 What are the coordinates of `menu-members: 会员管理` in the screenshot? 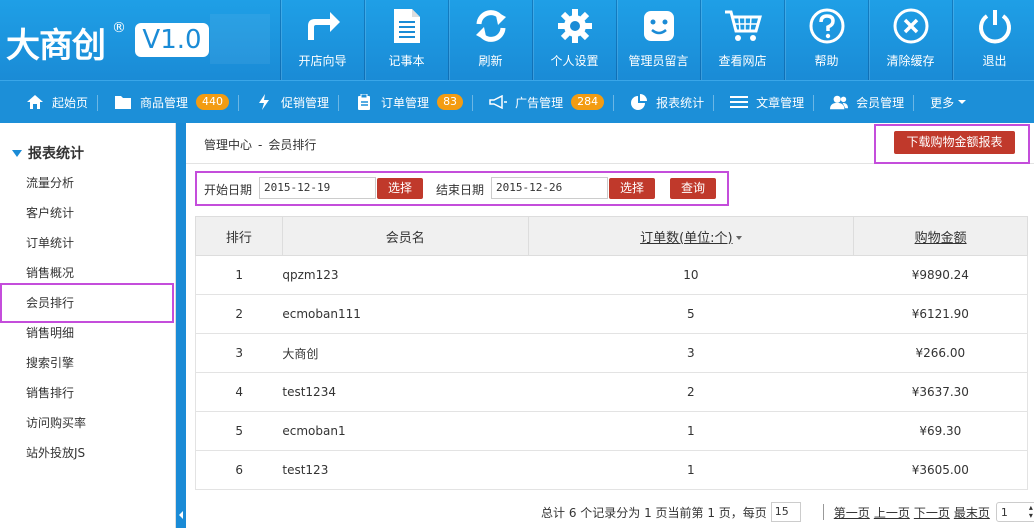 It's located at (864, 102).